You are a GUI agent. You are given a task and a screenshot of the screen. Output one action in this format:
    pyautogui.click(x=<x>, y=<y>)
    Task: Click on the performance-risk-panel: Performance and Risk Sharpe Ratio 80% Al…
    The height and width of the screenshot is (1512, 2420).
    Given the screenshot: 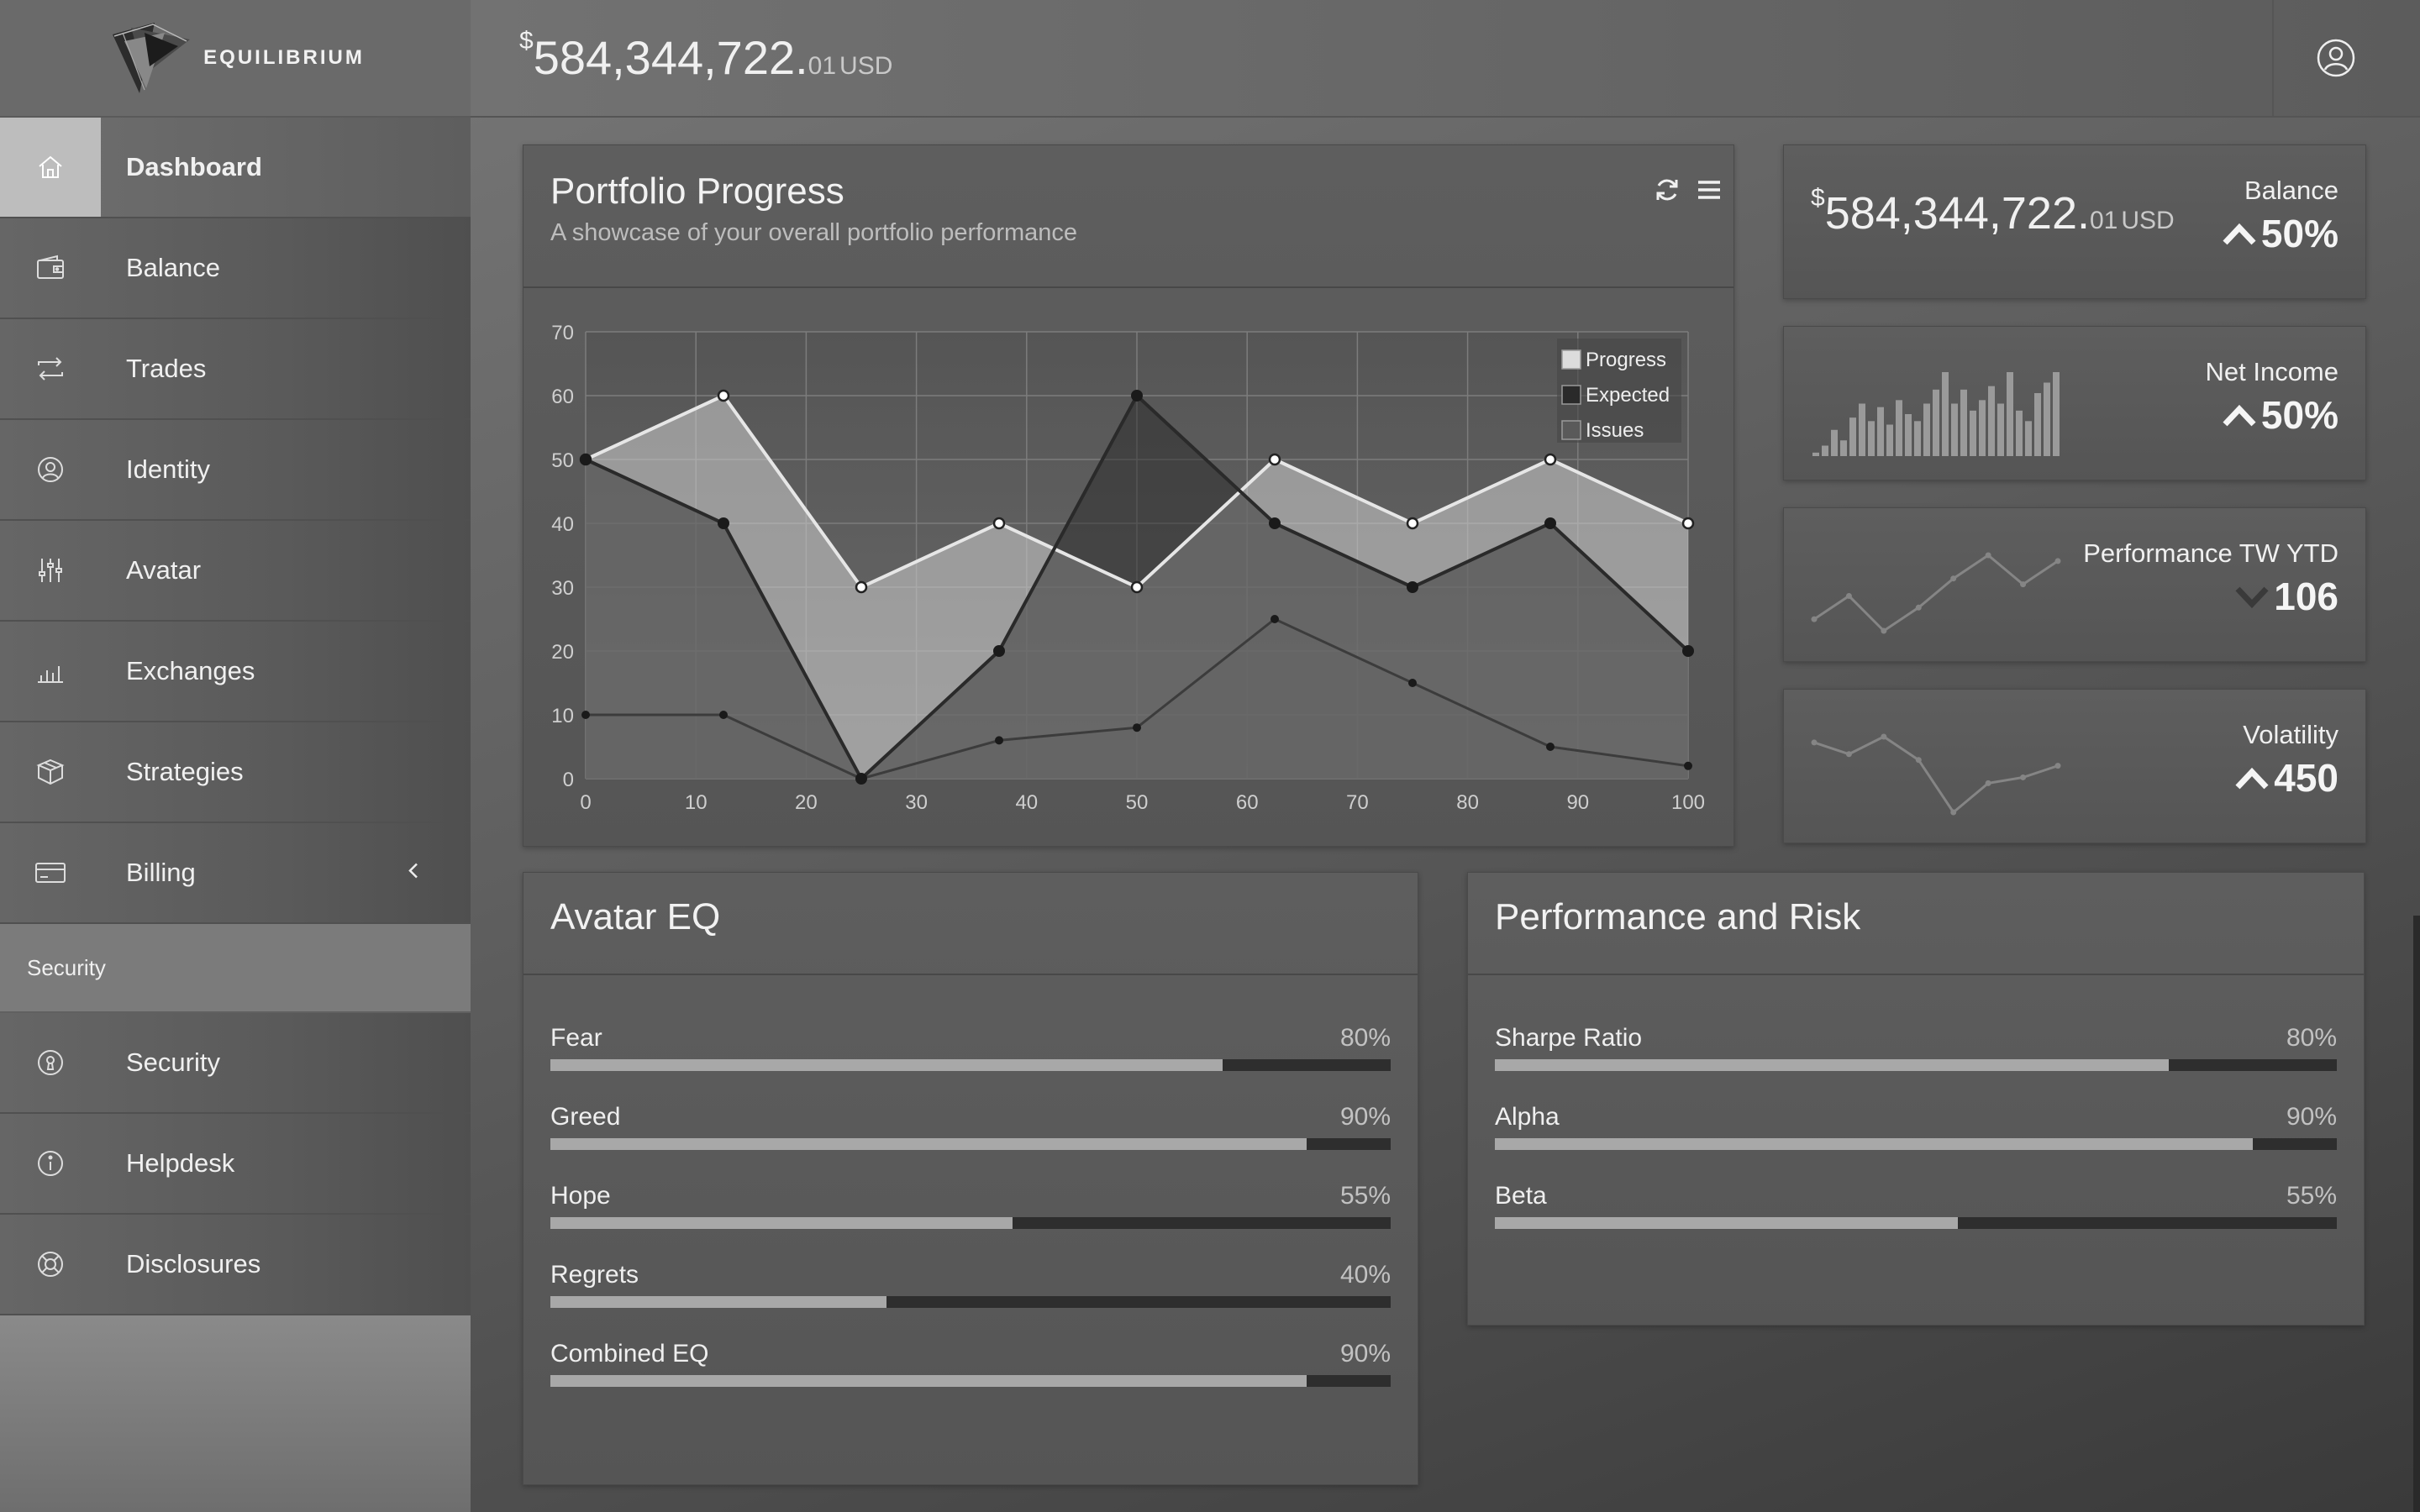 What is the action you would take?
    pyautogui.click(x=1916, y=1099)
    